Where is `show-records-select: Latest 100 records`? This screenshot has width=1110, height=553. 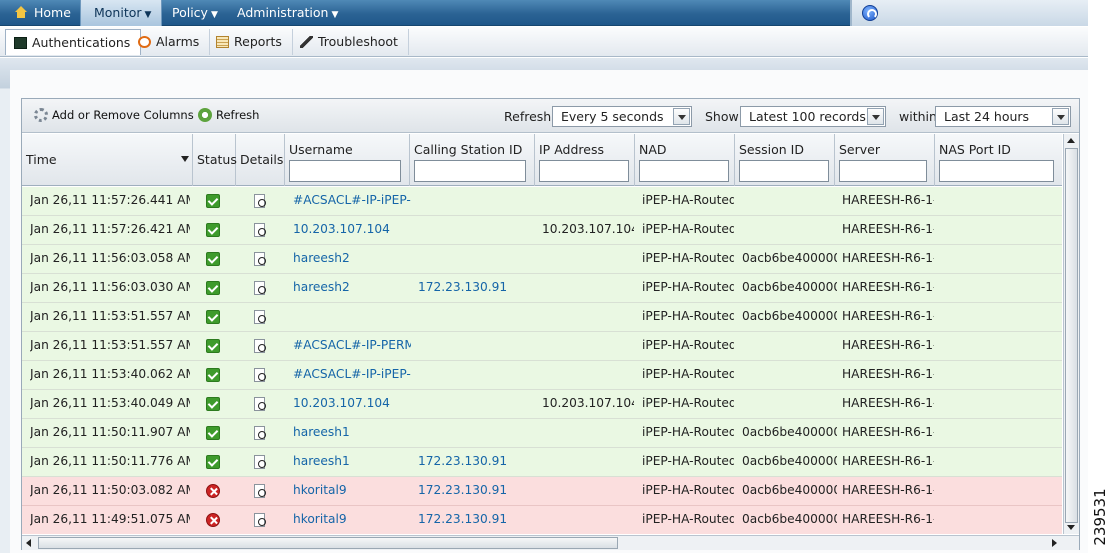 show-records-select: Latest 100 records is located at coordinates (813, 116).